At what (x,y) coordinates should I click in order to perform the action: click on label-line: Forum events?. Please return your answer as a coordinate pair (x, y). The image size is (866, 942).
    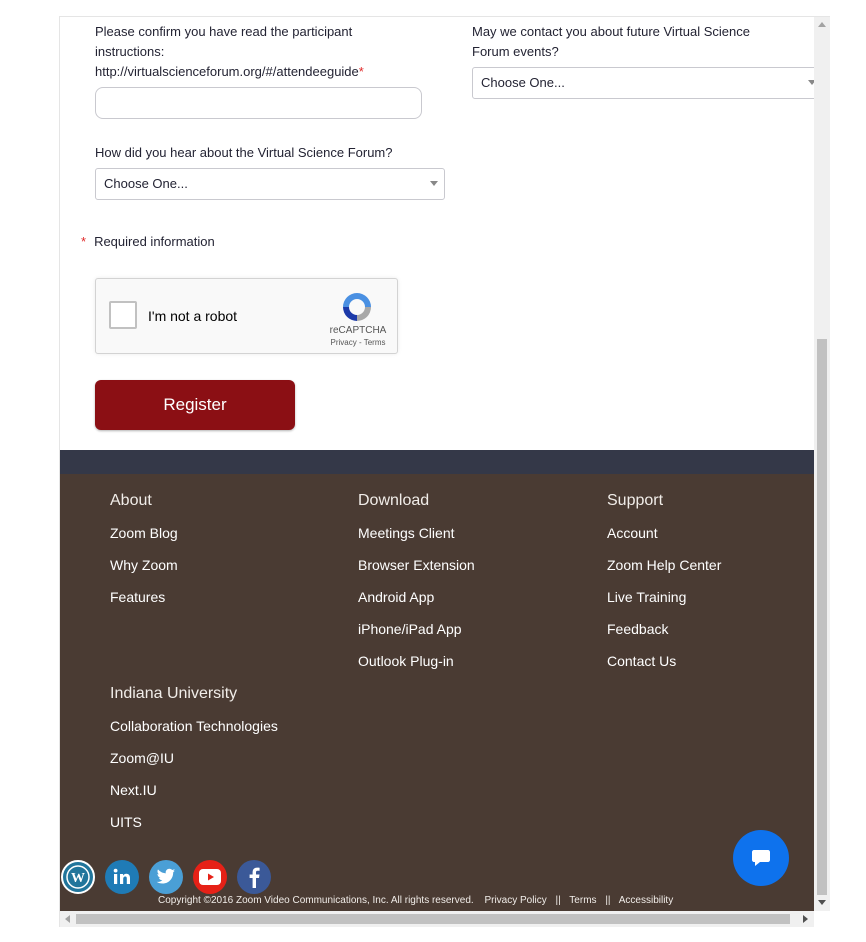
    Looking at the image, I should click on (515, 51).